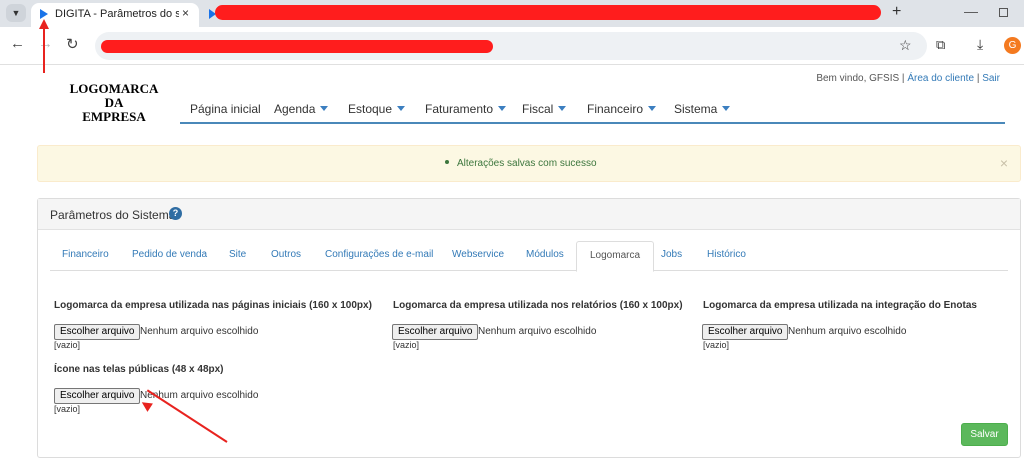 The height and width of the screenshot is (461, 1024). Describe the element at coordinates (671, 254) in the screenshot. I see `tab-jobs: Jobs` at that location.